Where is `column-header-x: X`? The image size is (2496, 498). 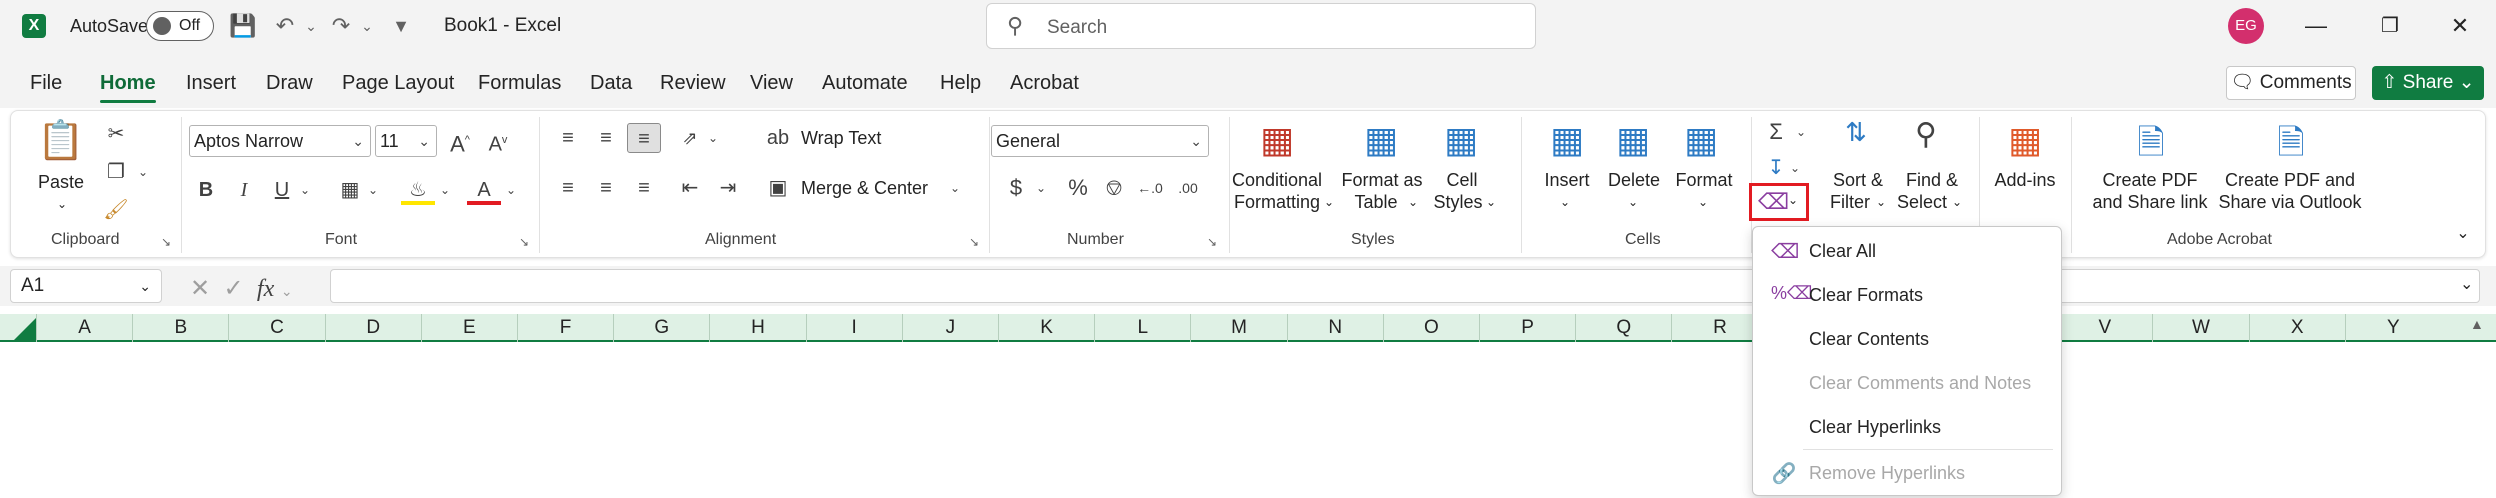 column-header-x: X is located at coordinates (2296, 328).